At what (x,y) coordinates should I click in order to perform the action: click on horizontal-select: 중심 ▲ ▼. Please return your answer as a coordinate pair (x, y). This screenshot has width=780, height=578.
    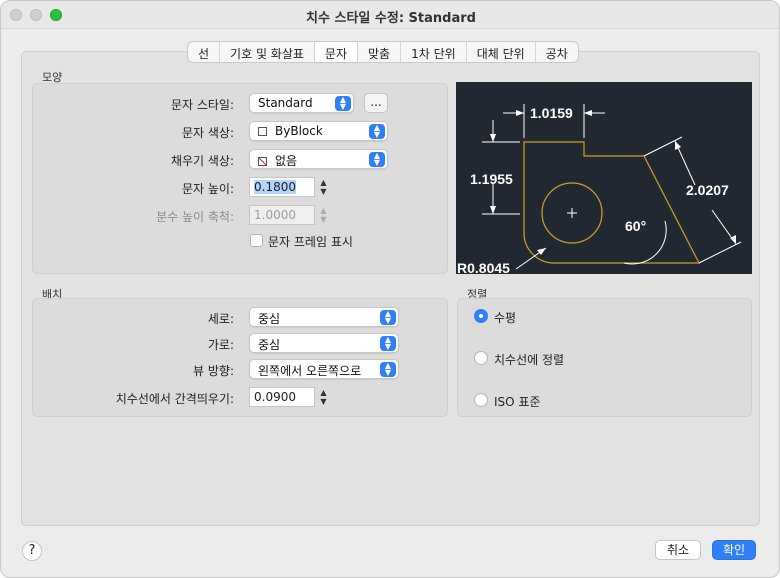
    Looking at the image, I should click on (324, 343).